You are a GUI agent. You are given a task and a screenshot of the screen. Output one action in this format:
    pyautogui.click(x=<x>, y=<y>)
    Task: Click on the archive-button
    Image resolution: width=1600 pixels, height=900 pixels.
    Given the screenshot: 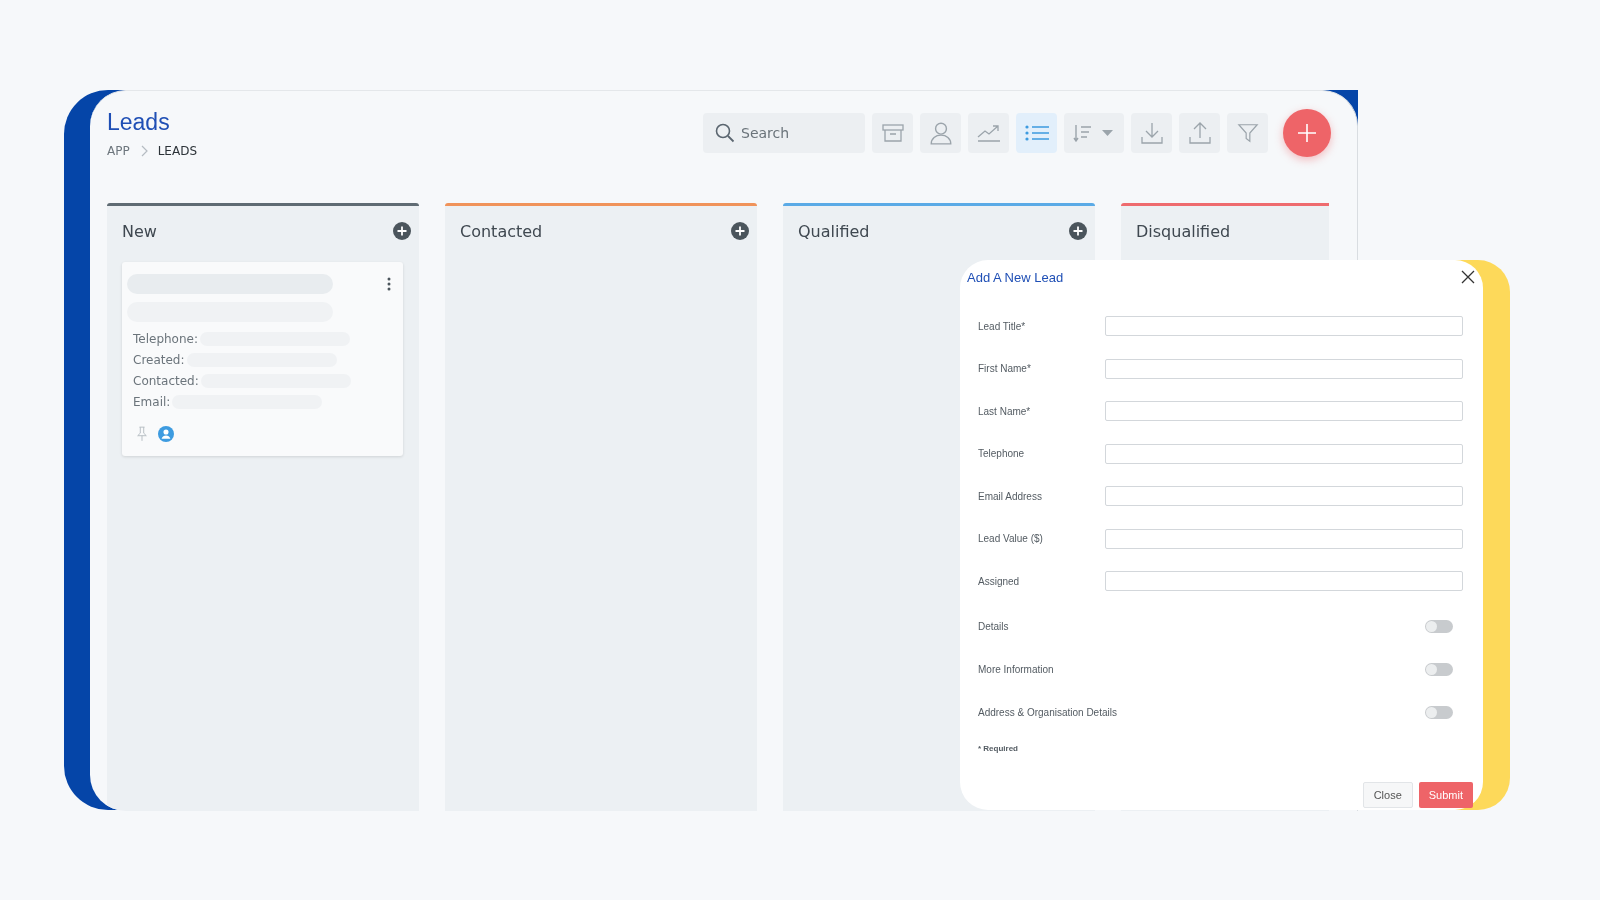 What is the action you would take?
    pyautogui.click(x=892, y=133)
    